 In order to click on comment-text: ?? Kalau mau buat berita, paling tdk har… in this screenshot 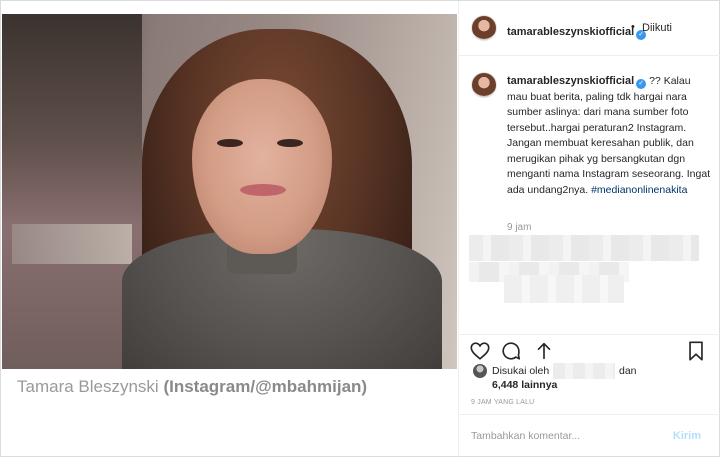, I will do `click(609, 135)`.